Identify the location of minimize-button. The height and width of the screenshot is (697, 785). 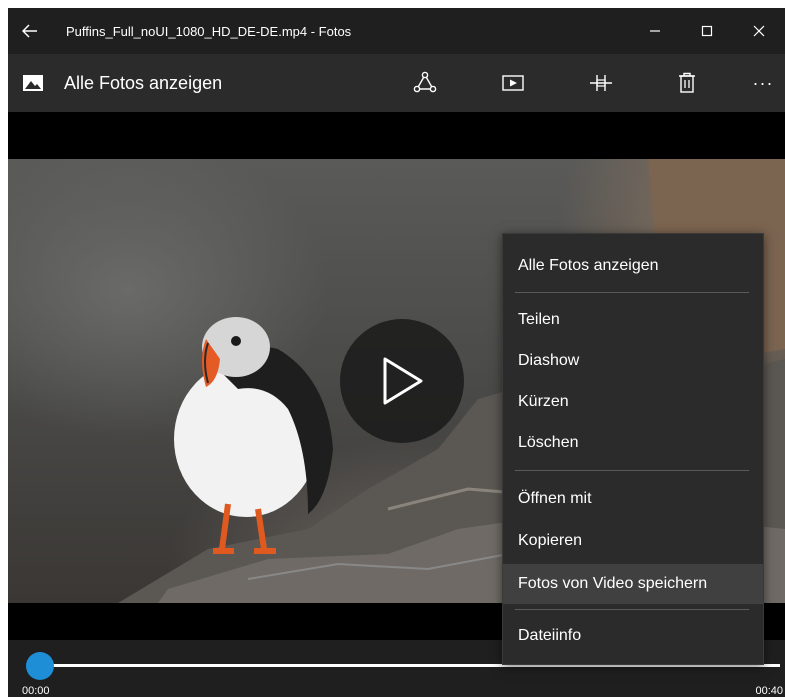
(655, 31).